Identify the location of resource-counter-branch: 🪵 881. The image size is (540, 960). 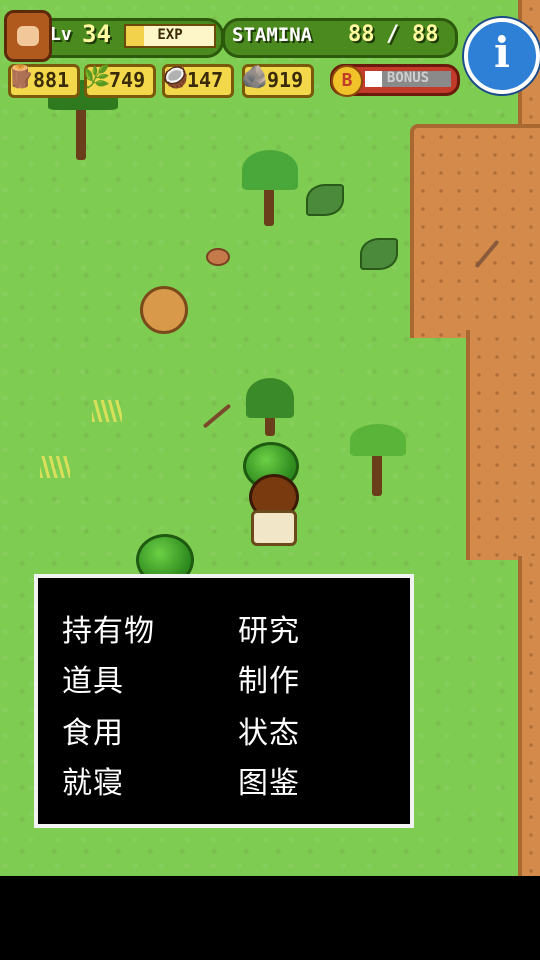
(43, 81).